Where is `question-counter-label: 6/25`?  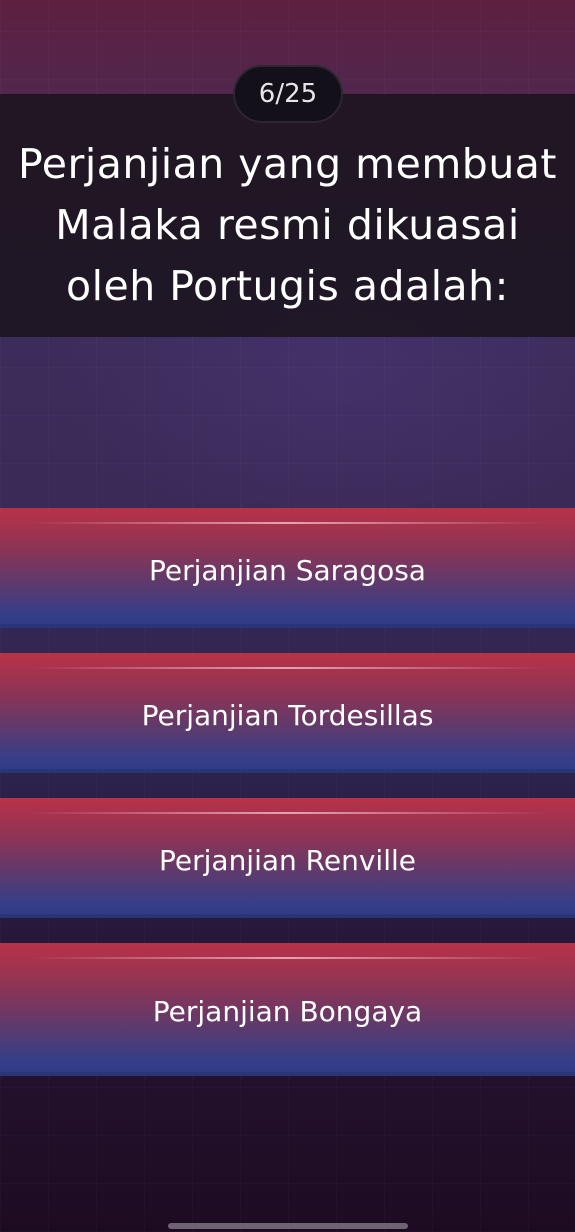 question-counter-label: 6/25 is located at coordinates (288, 94).